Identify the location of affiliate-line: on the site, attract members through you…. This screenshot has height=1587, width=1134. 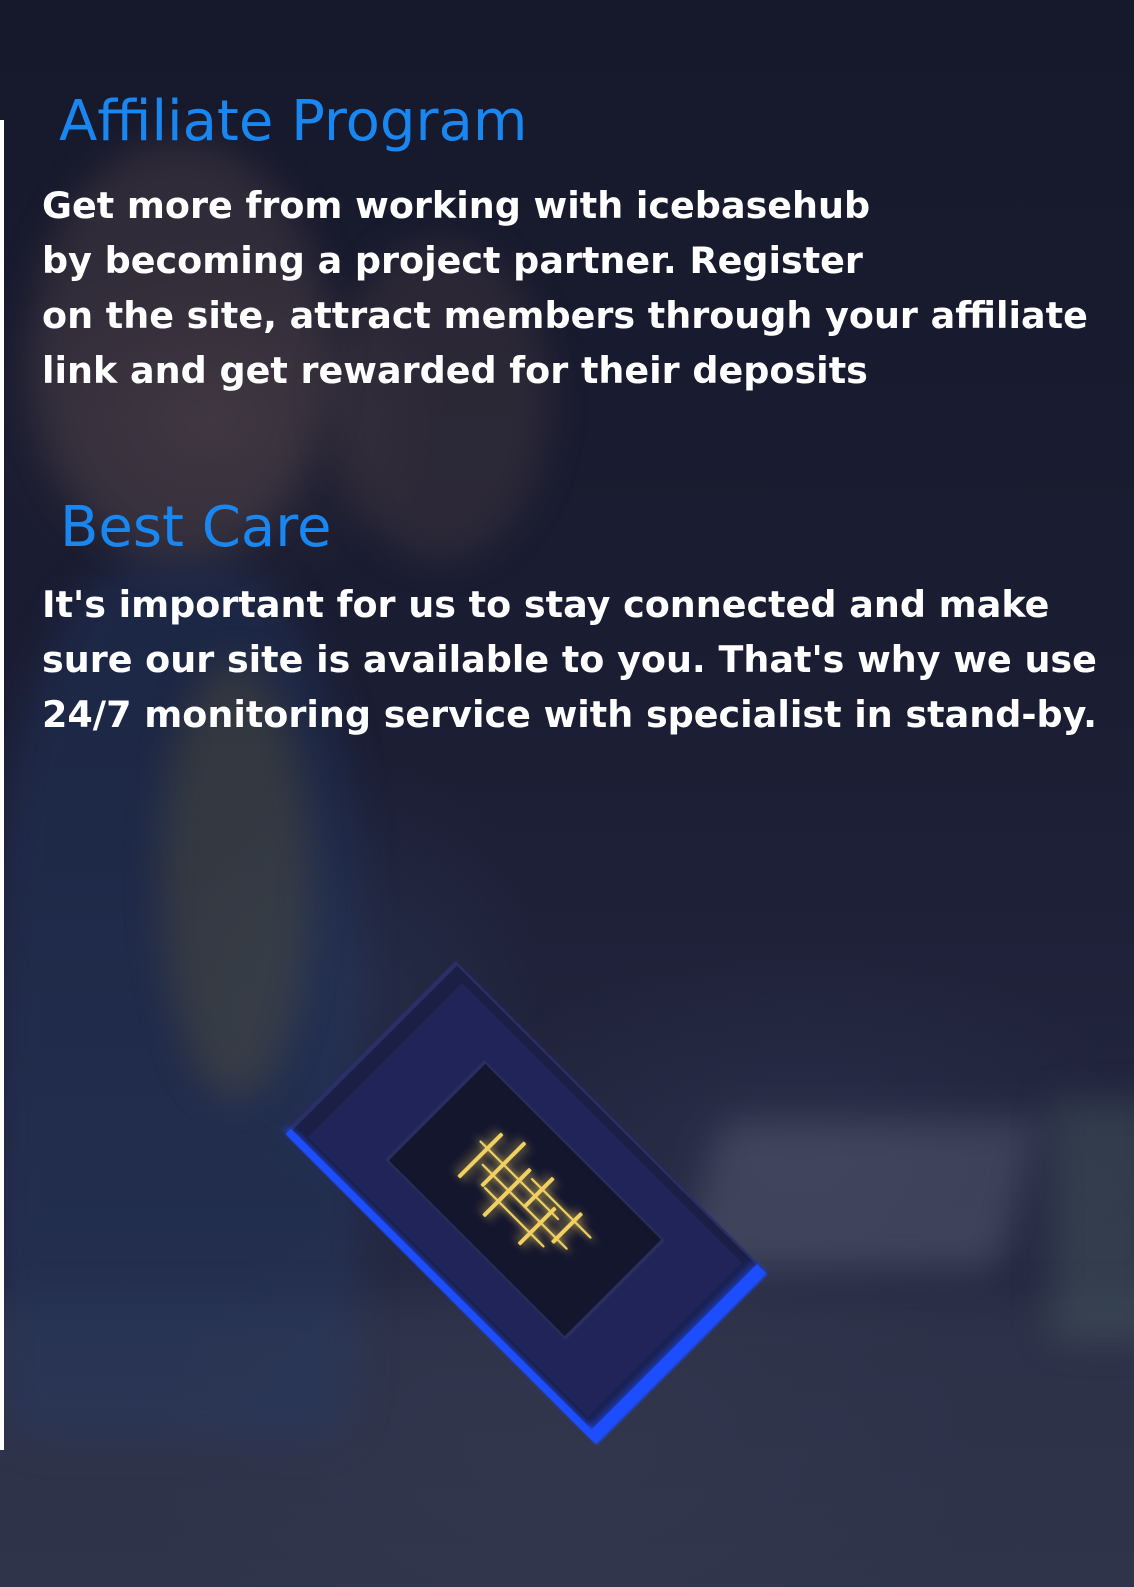
(565, 315).